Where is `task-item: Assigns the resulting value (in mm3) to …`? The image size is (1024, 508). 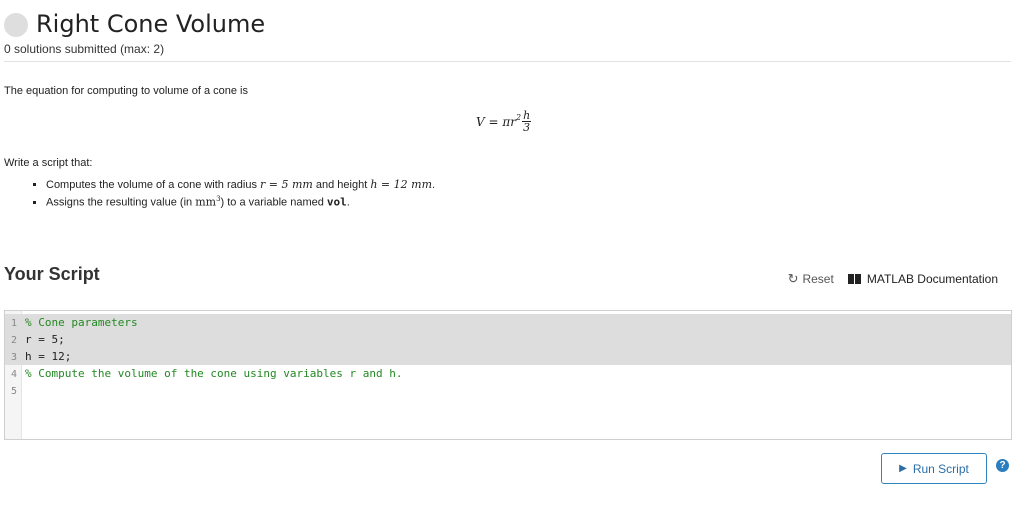 task-item: Assigns the resulting value (in mm3) to … is located at coordinates (240, 202).